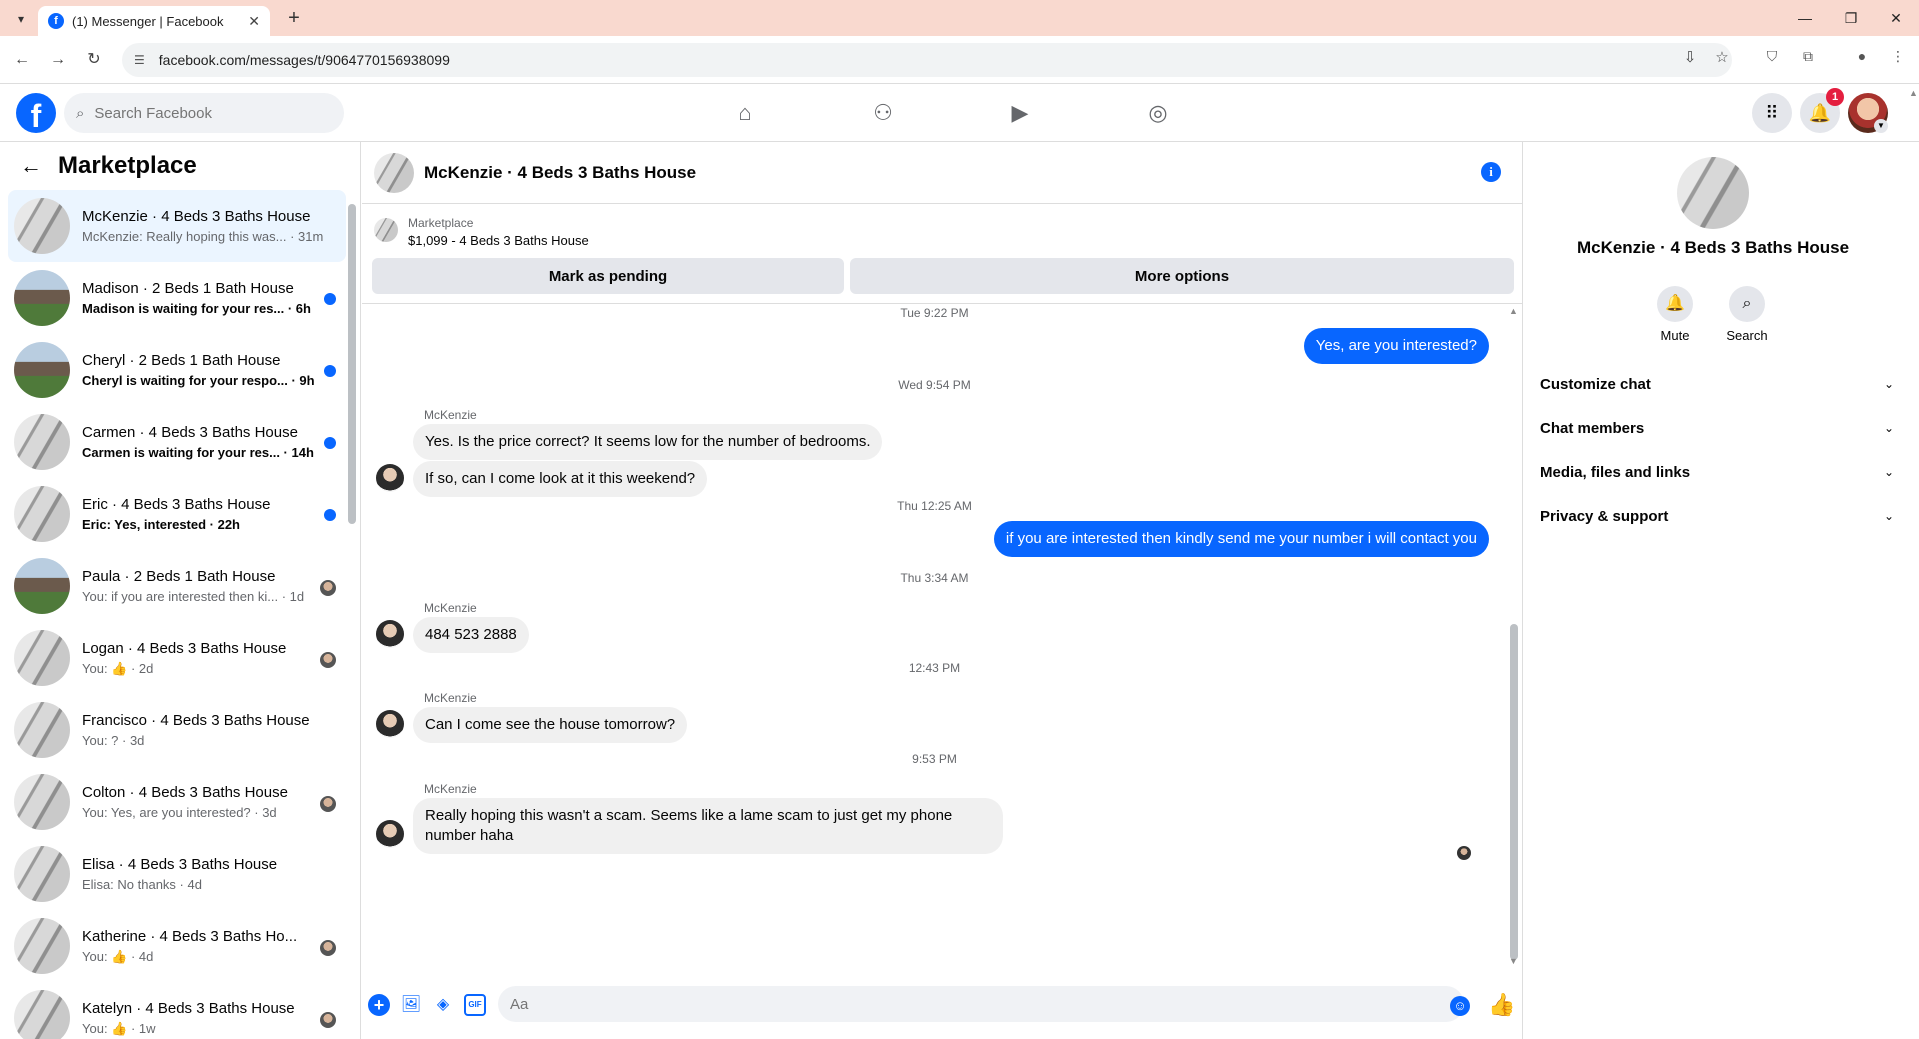  Describe the element at coordinates (1720, 516) in the screenshot. I see `section-privacy-support: Privacy & support ⌄` at that location.